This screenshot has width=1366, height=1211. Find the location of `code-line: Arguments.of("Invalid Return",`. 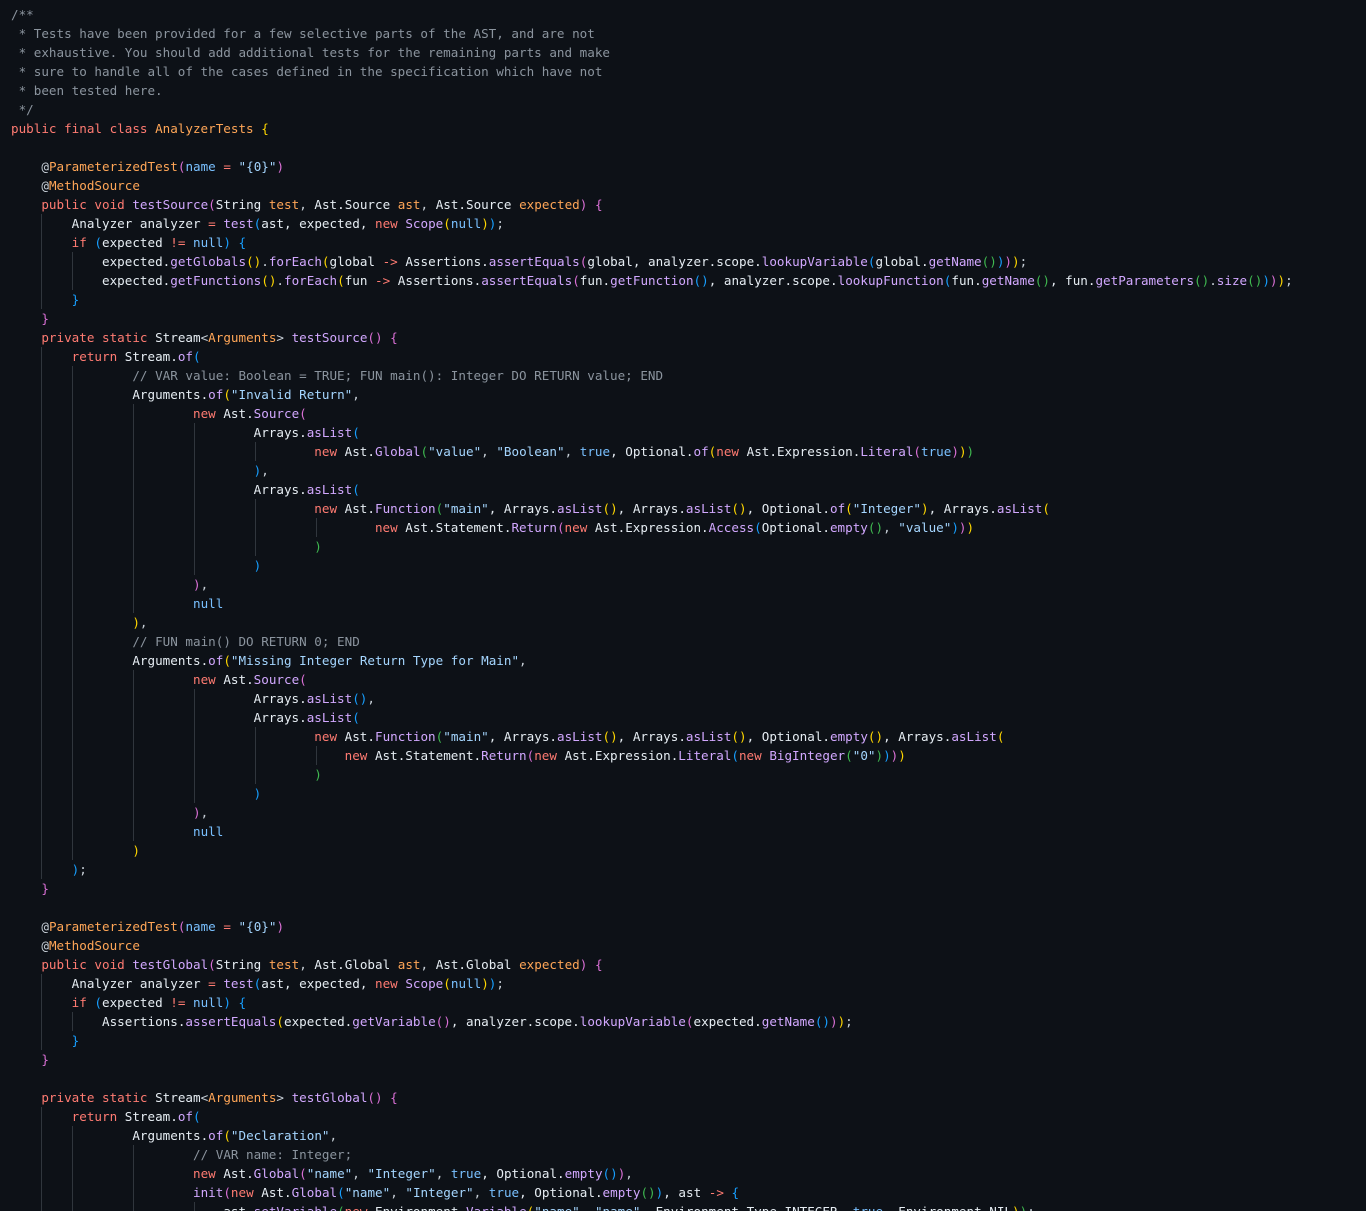

code-line: Arguments.of("Invalid Return", is located at coordinates (652, 394).